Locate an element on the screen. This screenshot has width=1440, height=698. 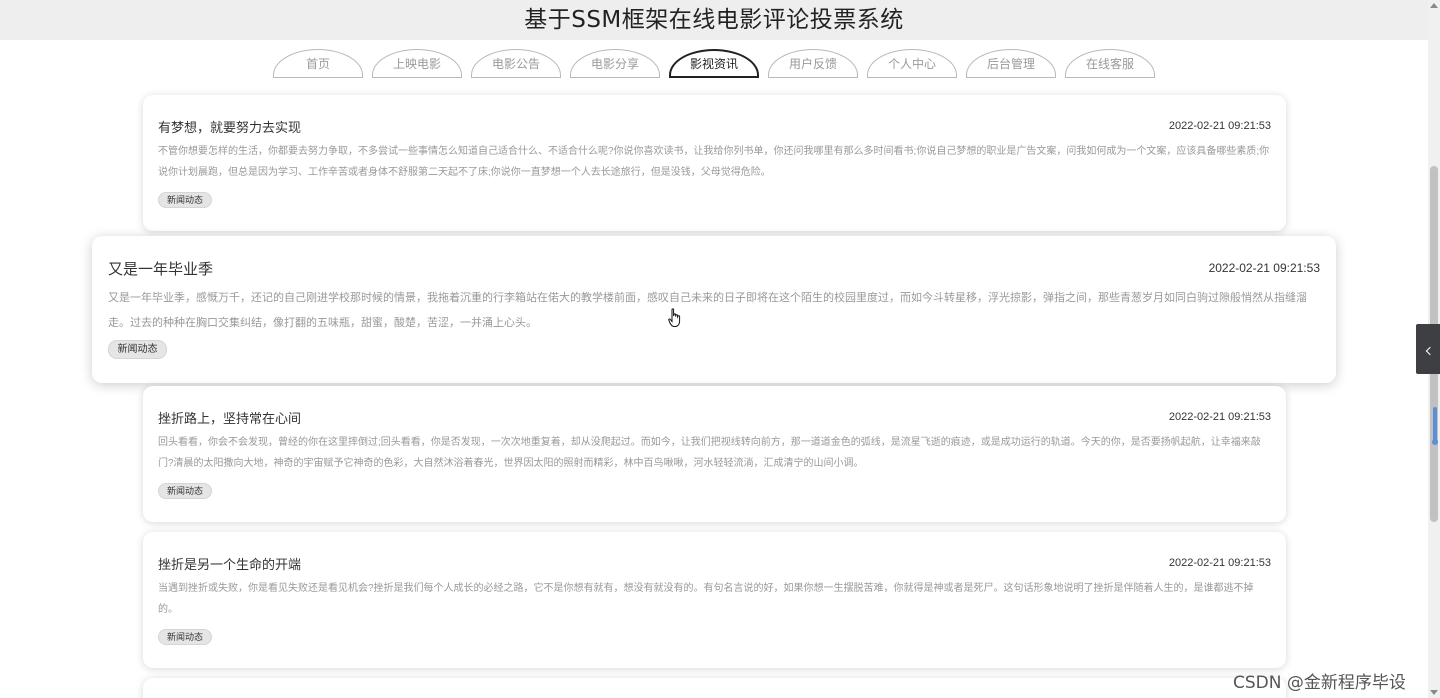
news-title: 挫折路上，坚持常在心间 is located at coordinates (230, 418).